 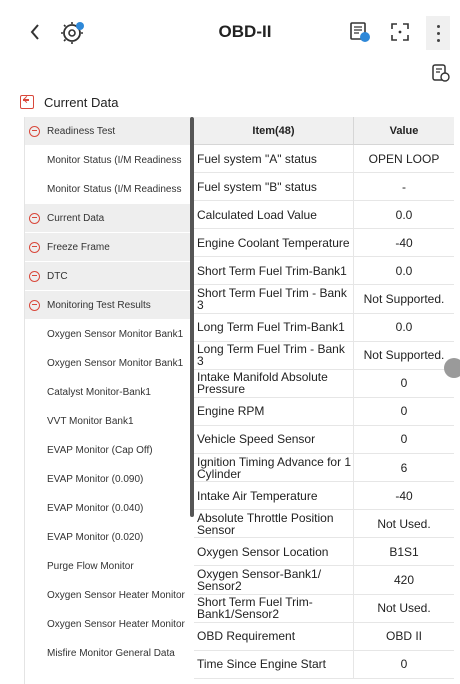 I want to click on more-button, so click(x=438, y=33).